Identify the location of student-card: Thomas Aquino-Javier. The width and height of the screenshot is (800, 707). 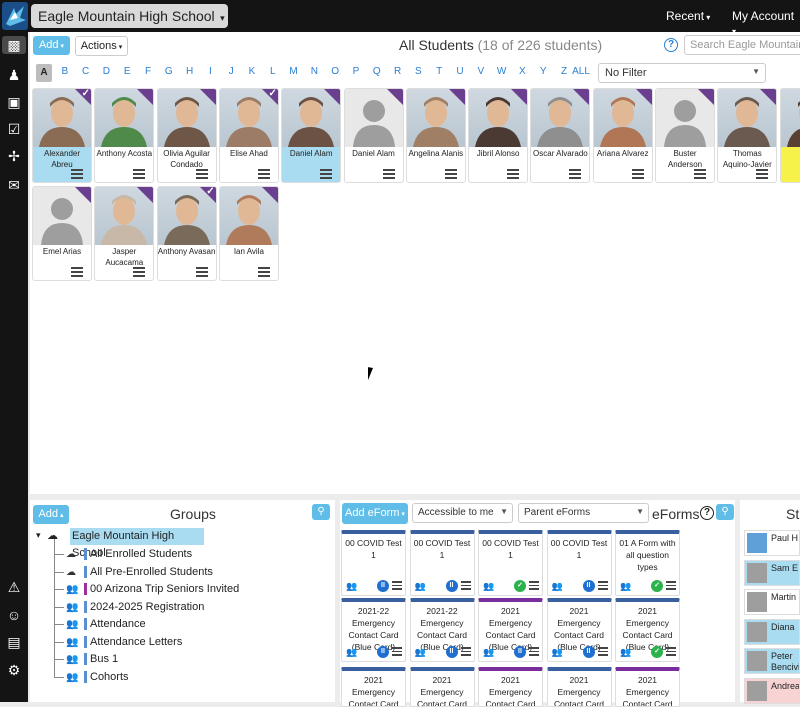
(747, 135).